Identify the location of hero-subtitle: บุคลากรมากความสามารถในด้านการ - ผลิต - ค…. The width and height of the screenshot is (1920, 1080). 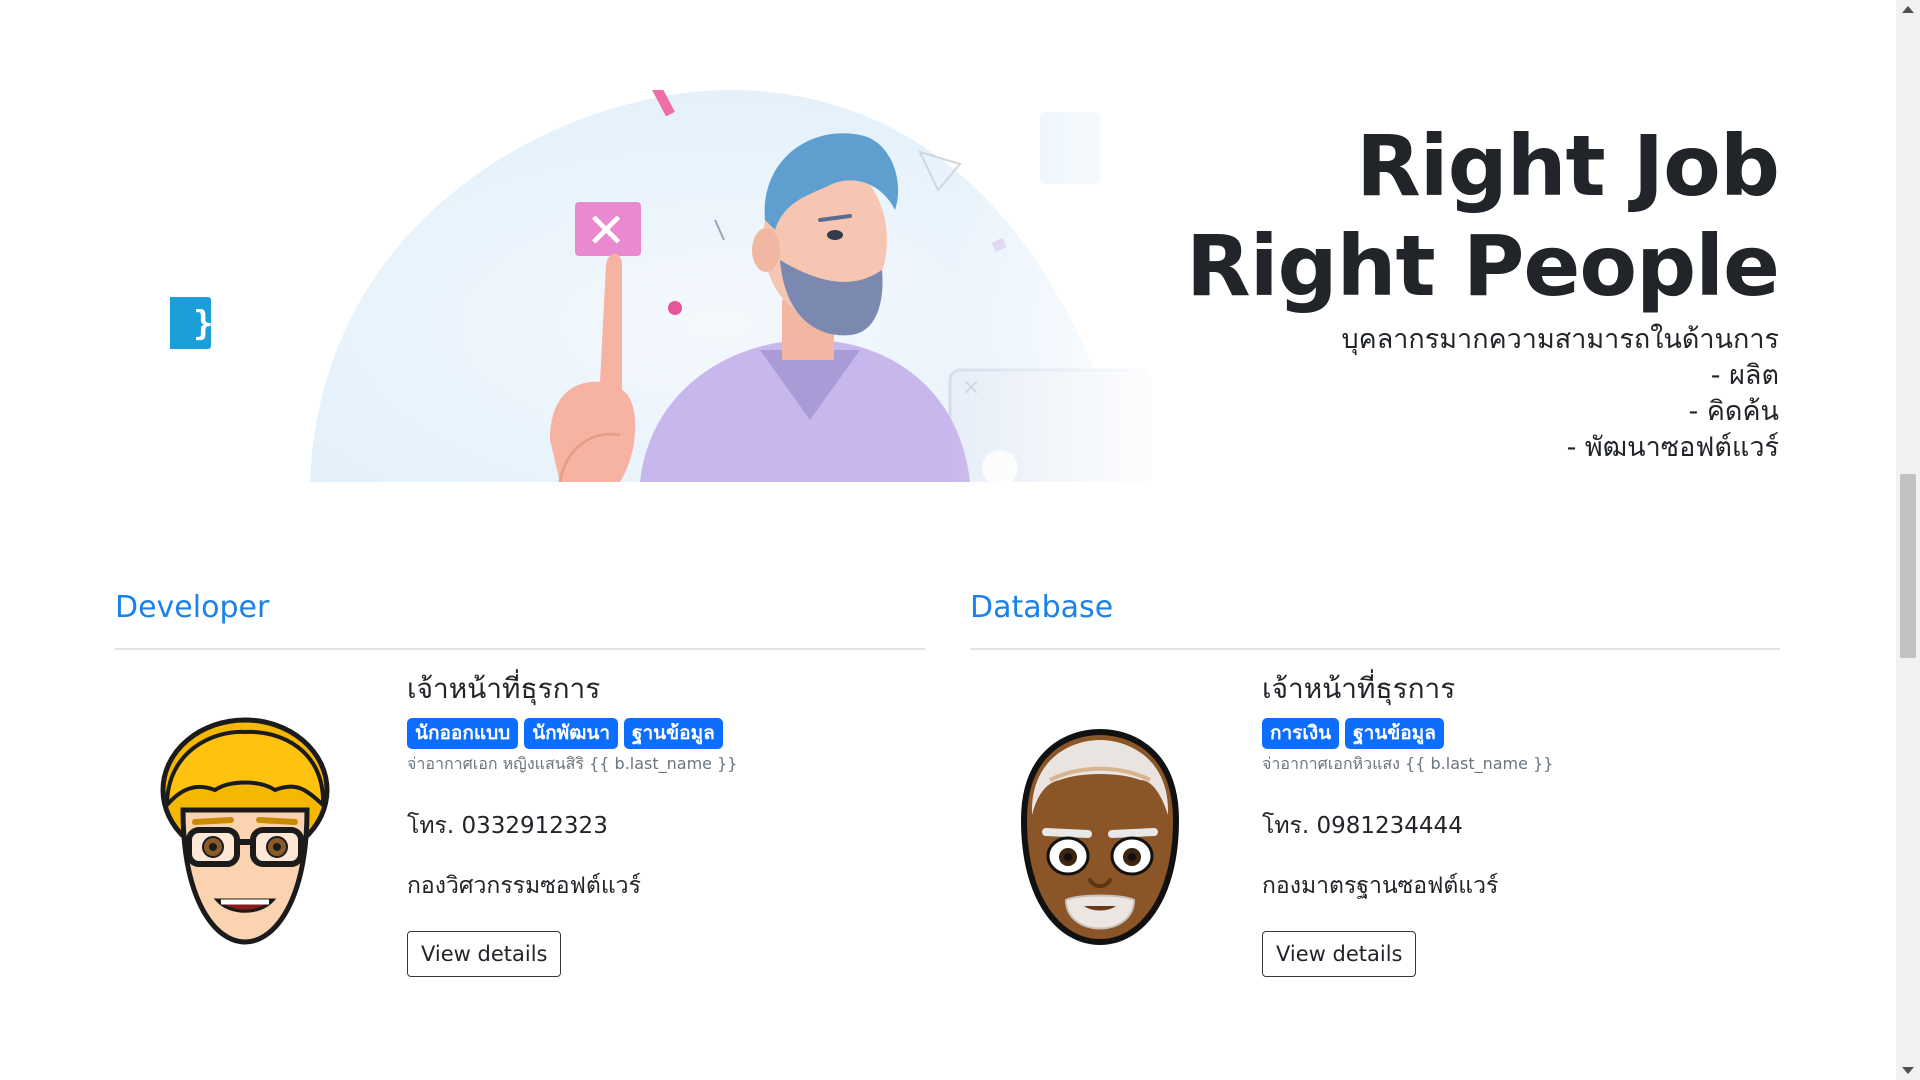
(1429, 394).